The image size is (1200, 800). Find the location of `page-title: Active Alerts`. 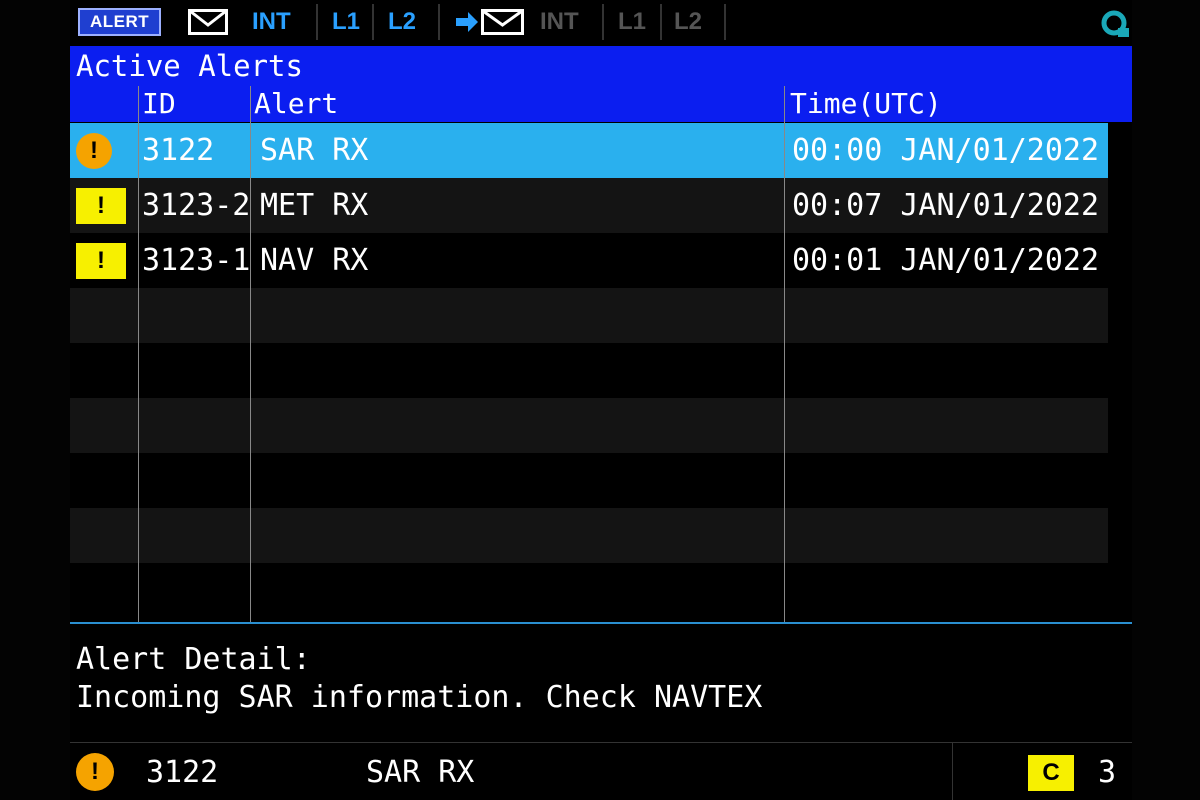

page-title: Active Alerts is located at coordinates (601, 66).